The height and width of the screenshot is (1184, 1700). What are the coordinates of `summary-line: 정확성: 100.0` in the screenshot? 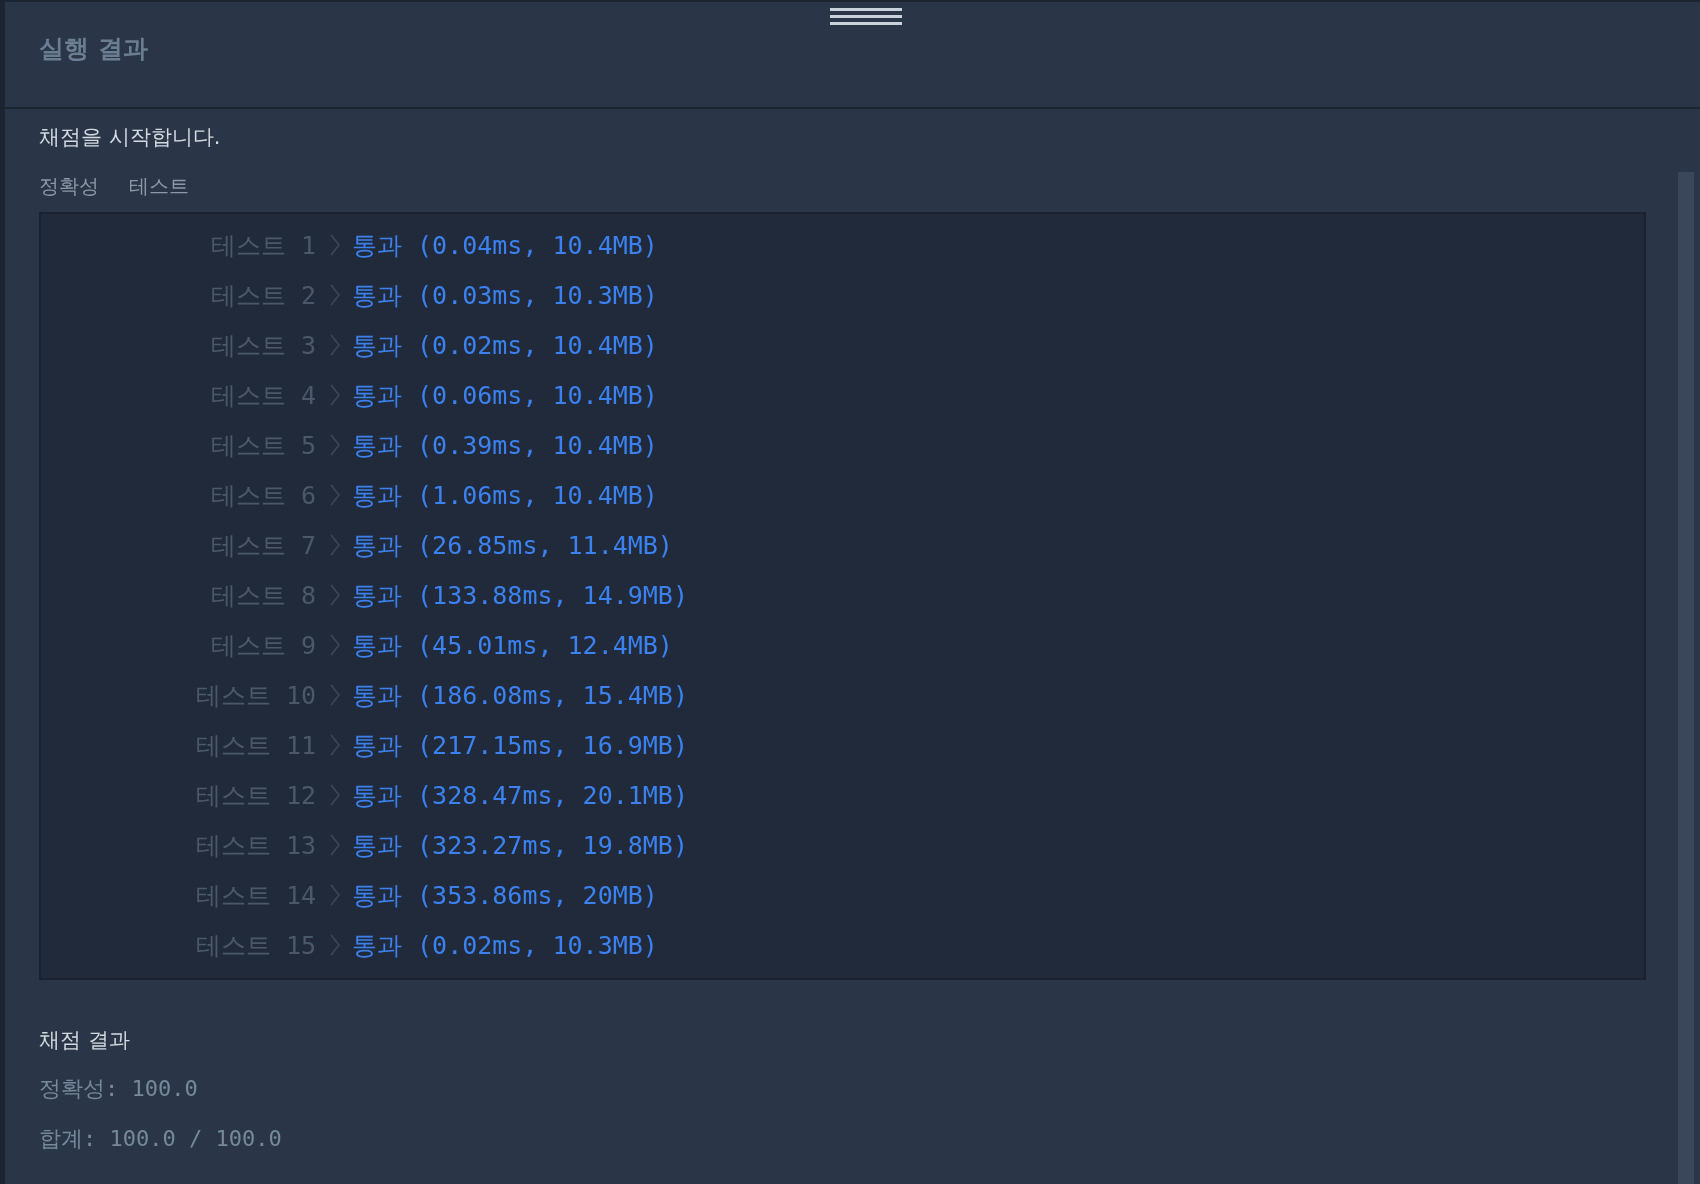 It's located at (119, 1089).